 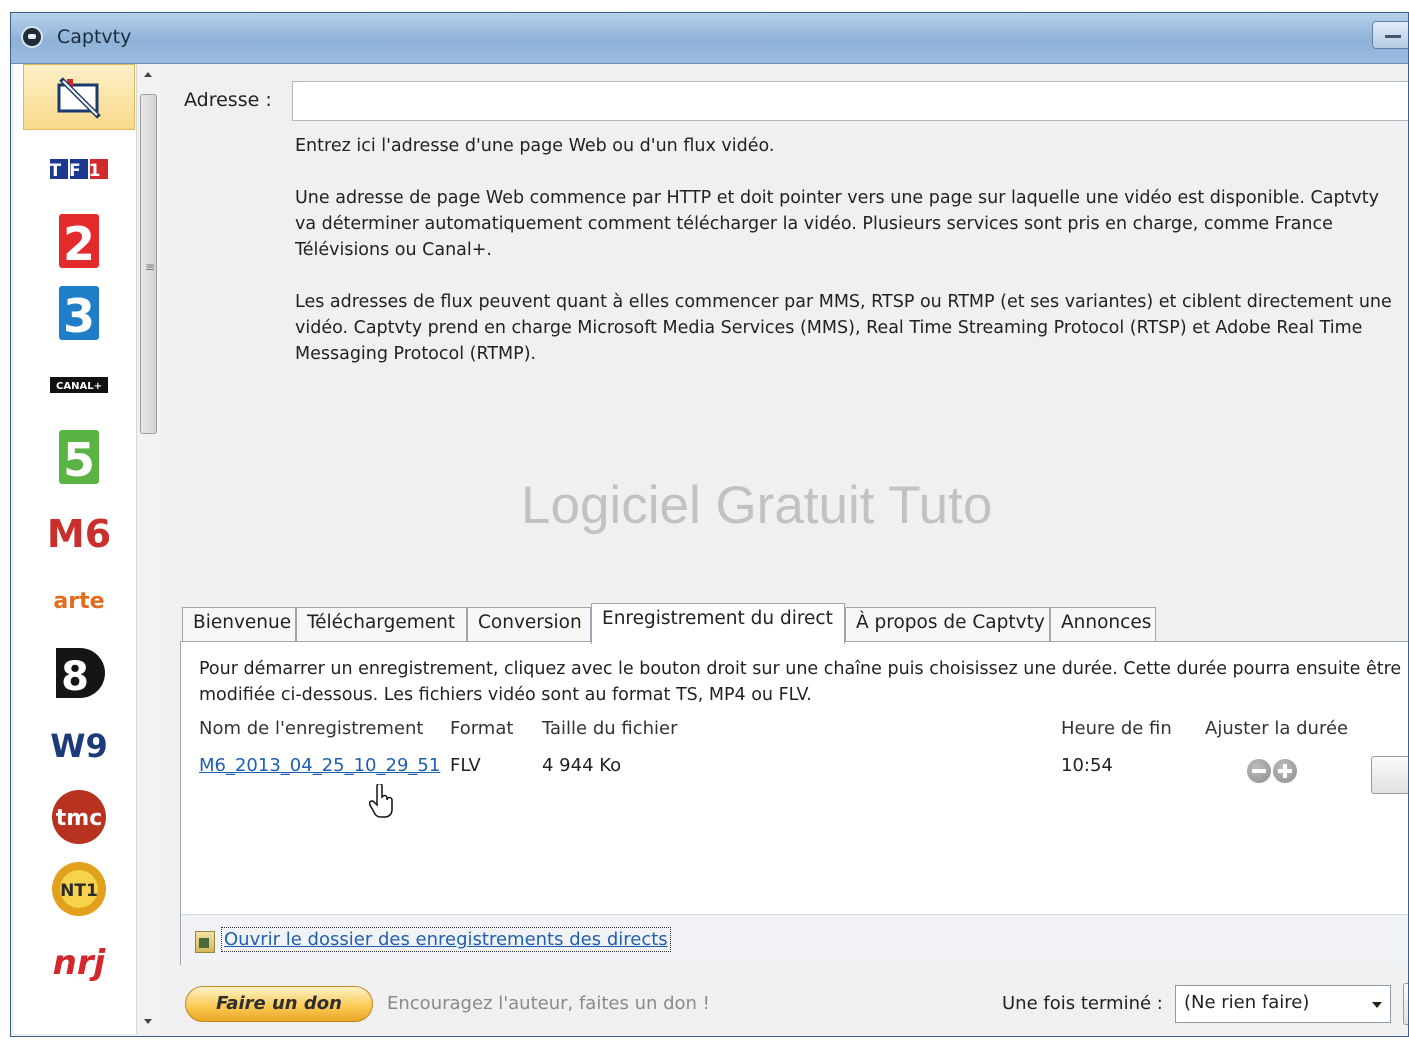 What do you see at coordinates (381, 801) in the screenshot?
I see `hand-cursor-icon` at bounding box center [381, 801].